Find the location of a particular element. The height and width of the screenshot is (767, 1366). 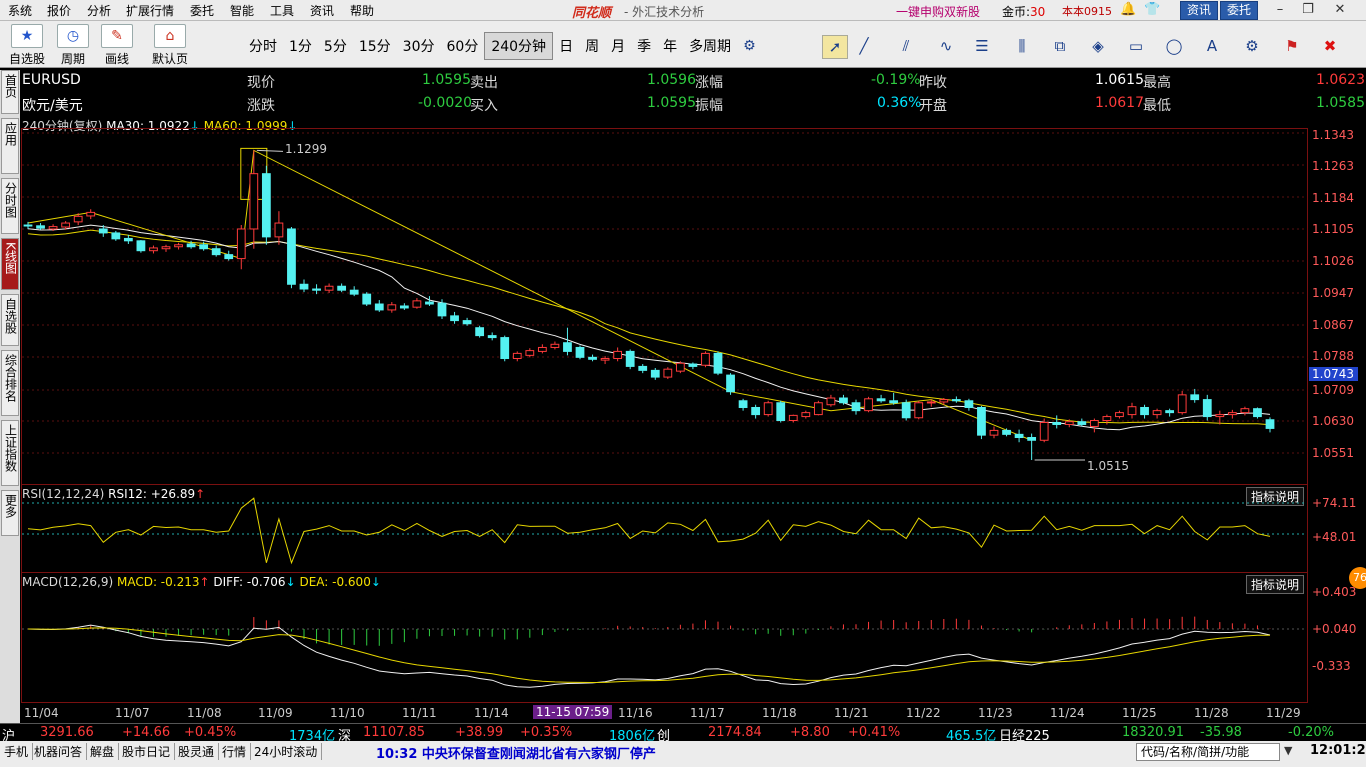

low-annotation: 1.0515 is located at coordinates (1108, 466).